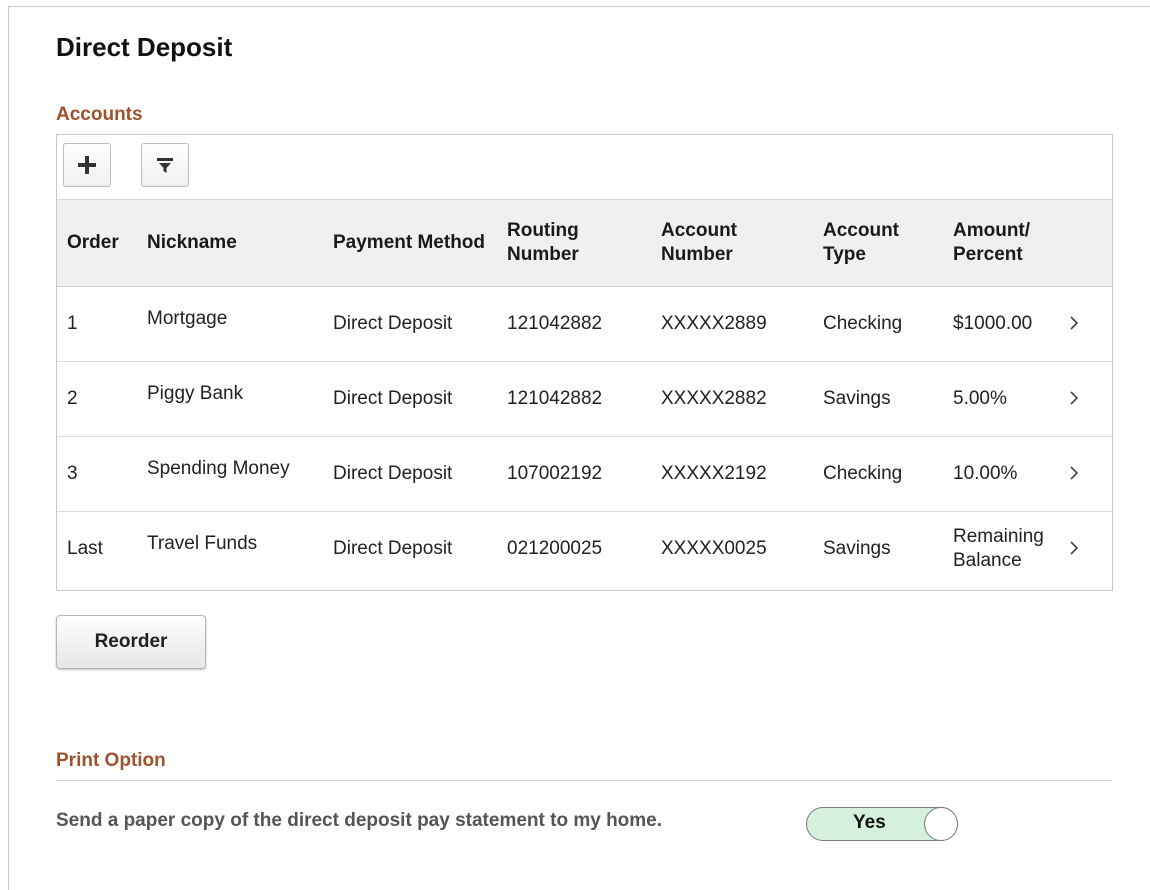 This screenshot has height=890, width=1150. I want to click on cell-account-number: XXXXX0025, so click(714, 548).